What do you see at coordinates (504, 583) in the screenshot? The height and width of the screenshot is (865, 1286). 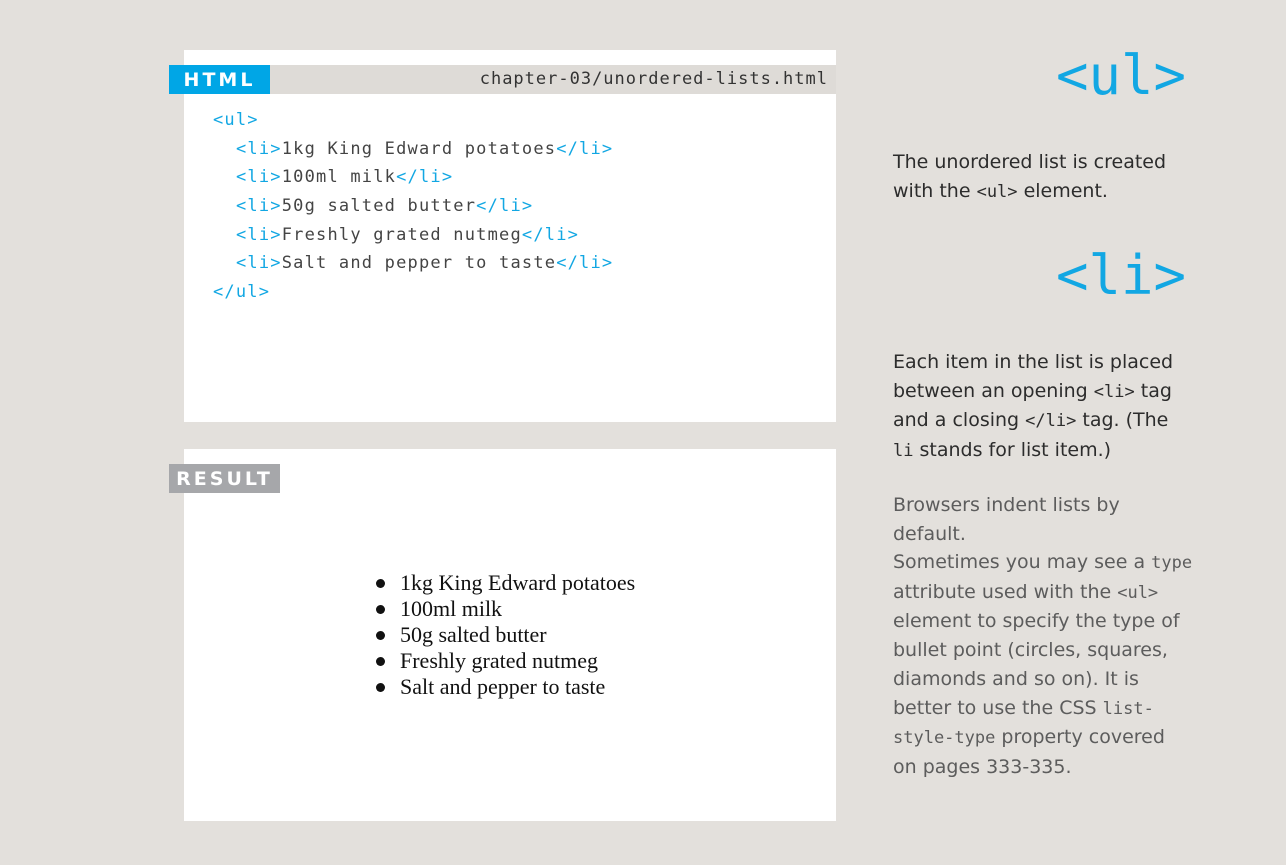 I see `list-item: 1kg King Edward potatoes` at bounding box center [504, 583].